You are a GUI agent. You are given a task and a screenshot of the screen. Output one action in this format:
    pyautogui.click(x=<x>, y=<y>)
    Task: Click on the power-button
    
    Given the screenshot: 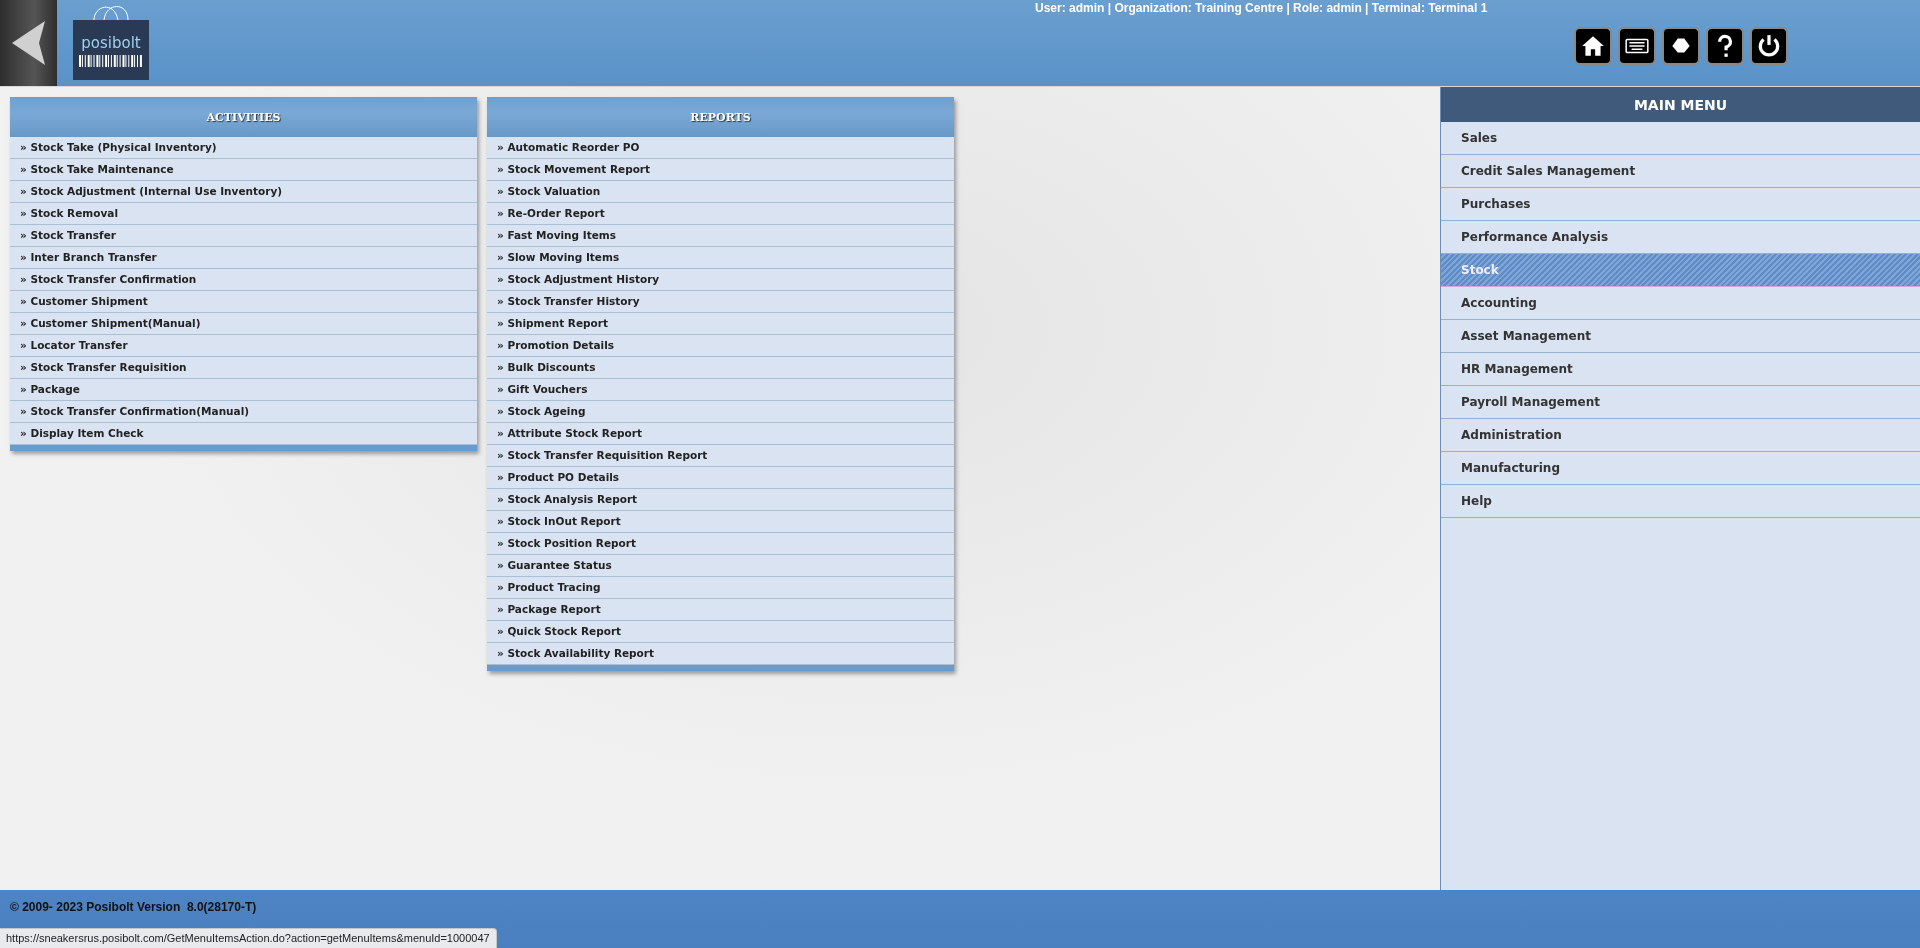 What is the action you would take?
    pyautogui.click(x=1769, y=46)
    